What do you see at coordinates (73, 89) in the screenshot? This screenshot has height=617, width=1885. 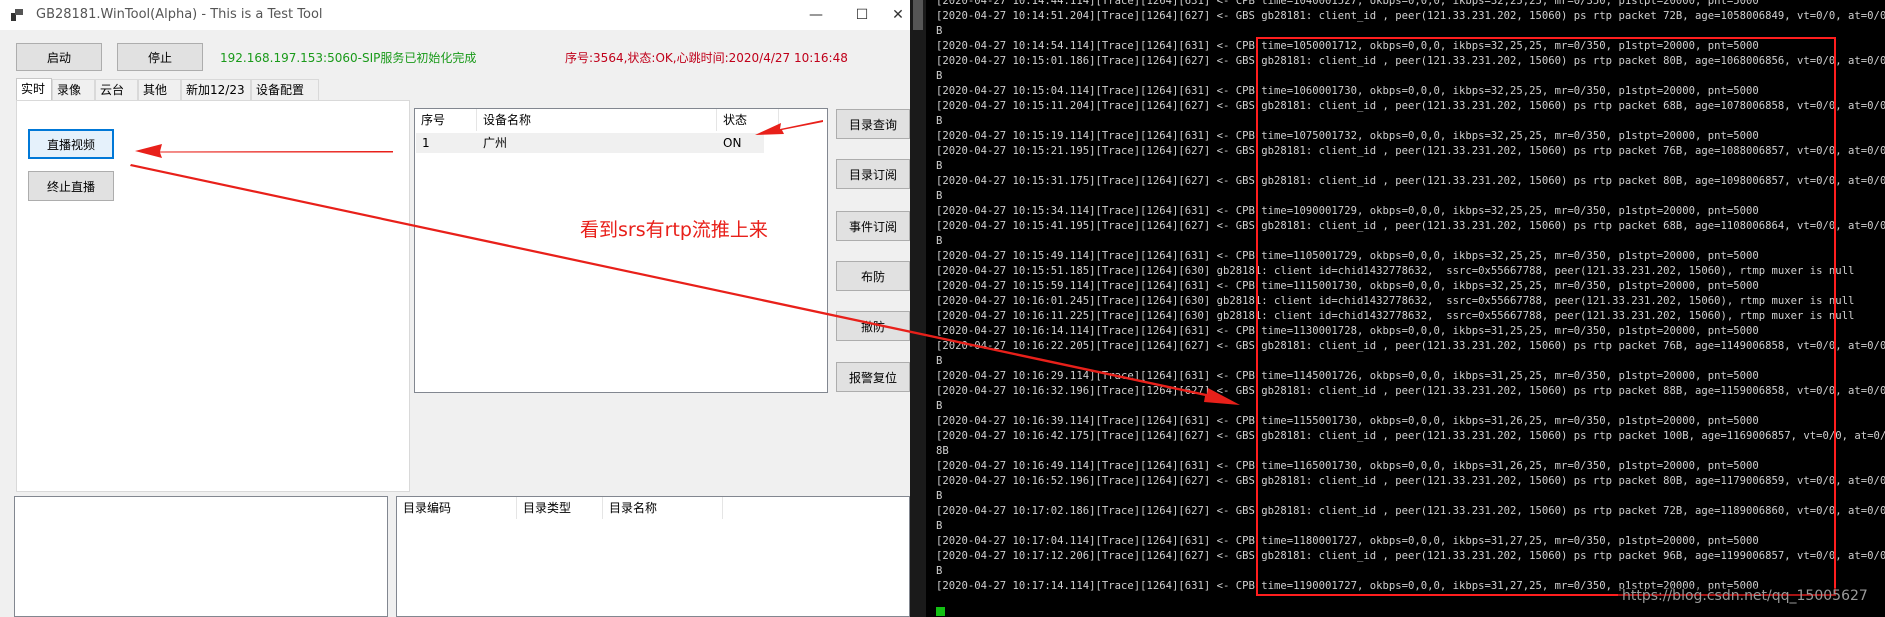 I see `tab-recording: 录像` at bounding box center [73, 89].